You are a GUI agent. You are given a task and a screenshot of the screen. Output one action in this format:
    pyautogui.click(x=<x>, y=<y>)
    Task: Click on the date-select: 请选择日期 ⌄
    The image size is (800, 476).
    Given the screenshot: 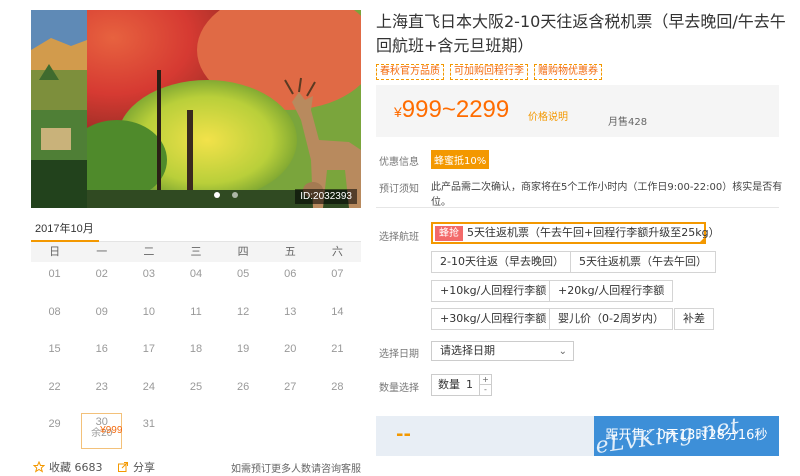 What is the action you would take?
    pyautogui.click(x=502, y=351)
    